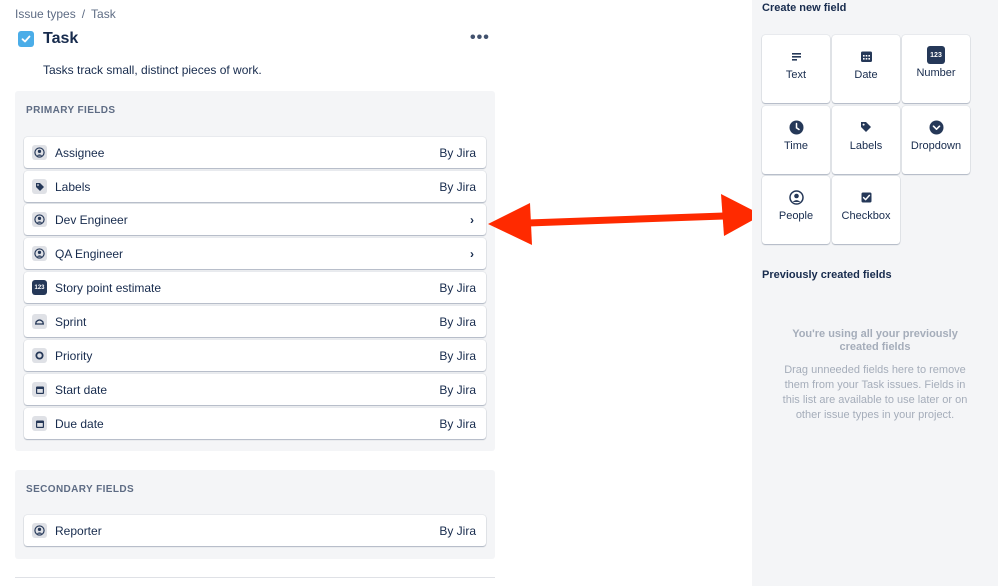 Image resolution: width=998 pixels, height=586 pixels. I want to click on clock-icon, so click(796, 127).